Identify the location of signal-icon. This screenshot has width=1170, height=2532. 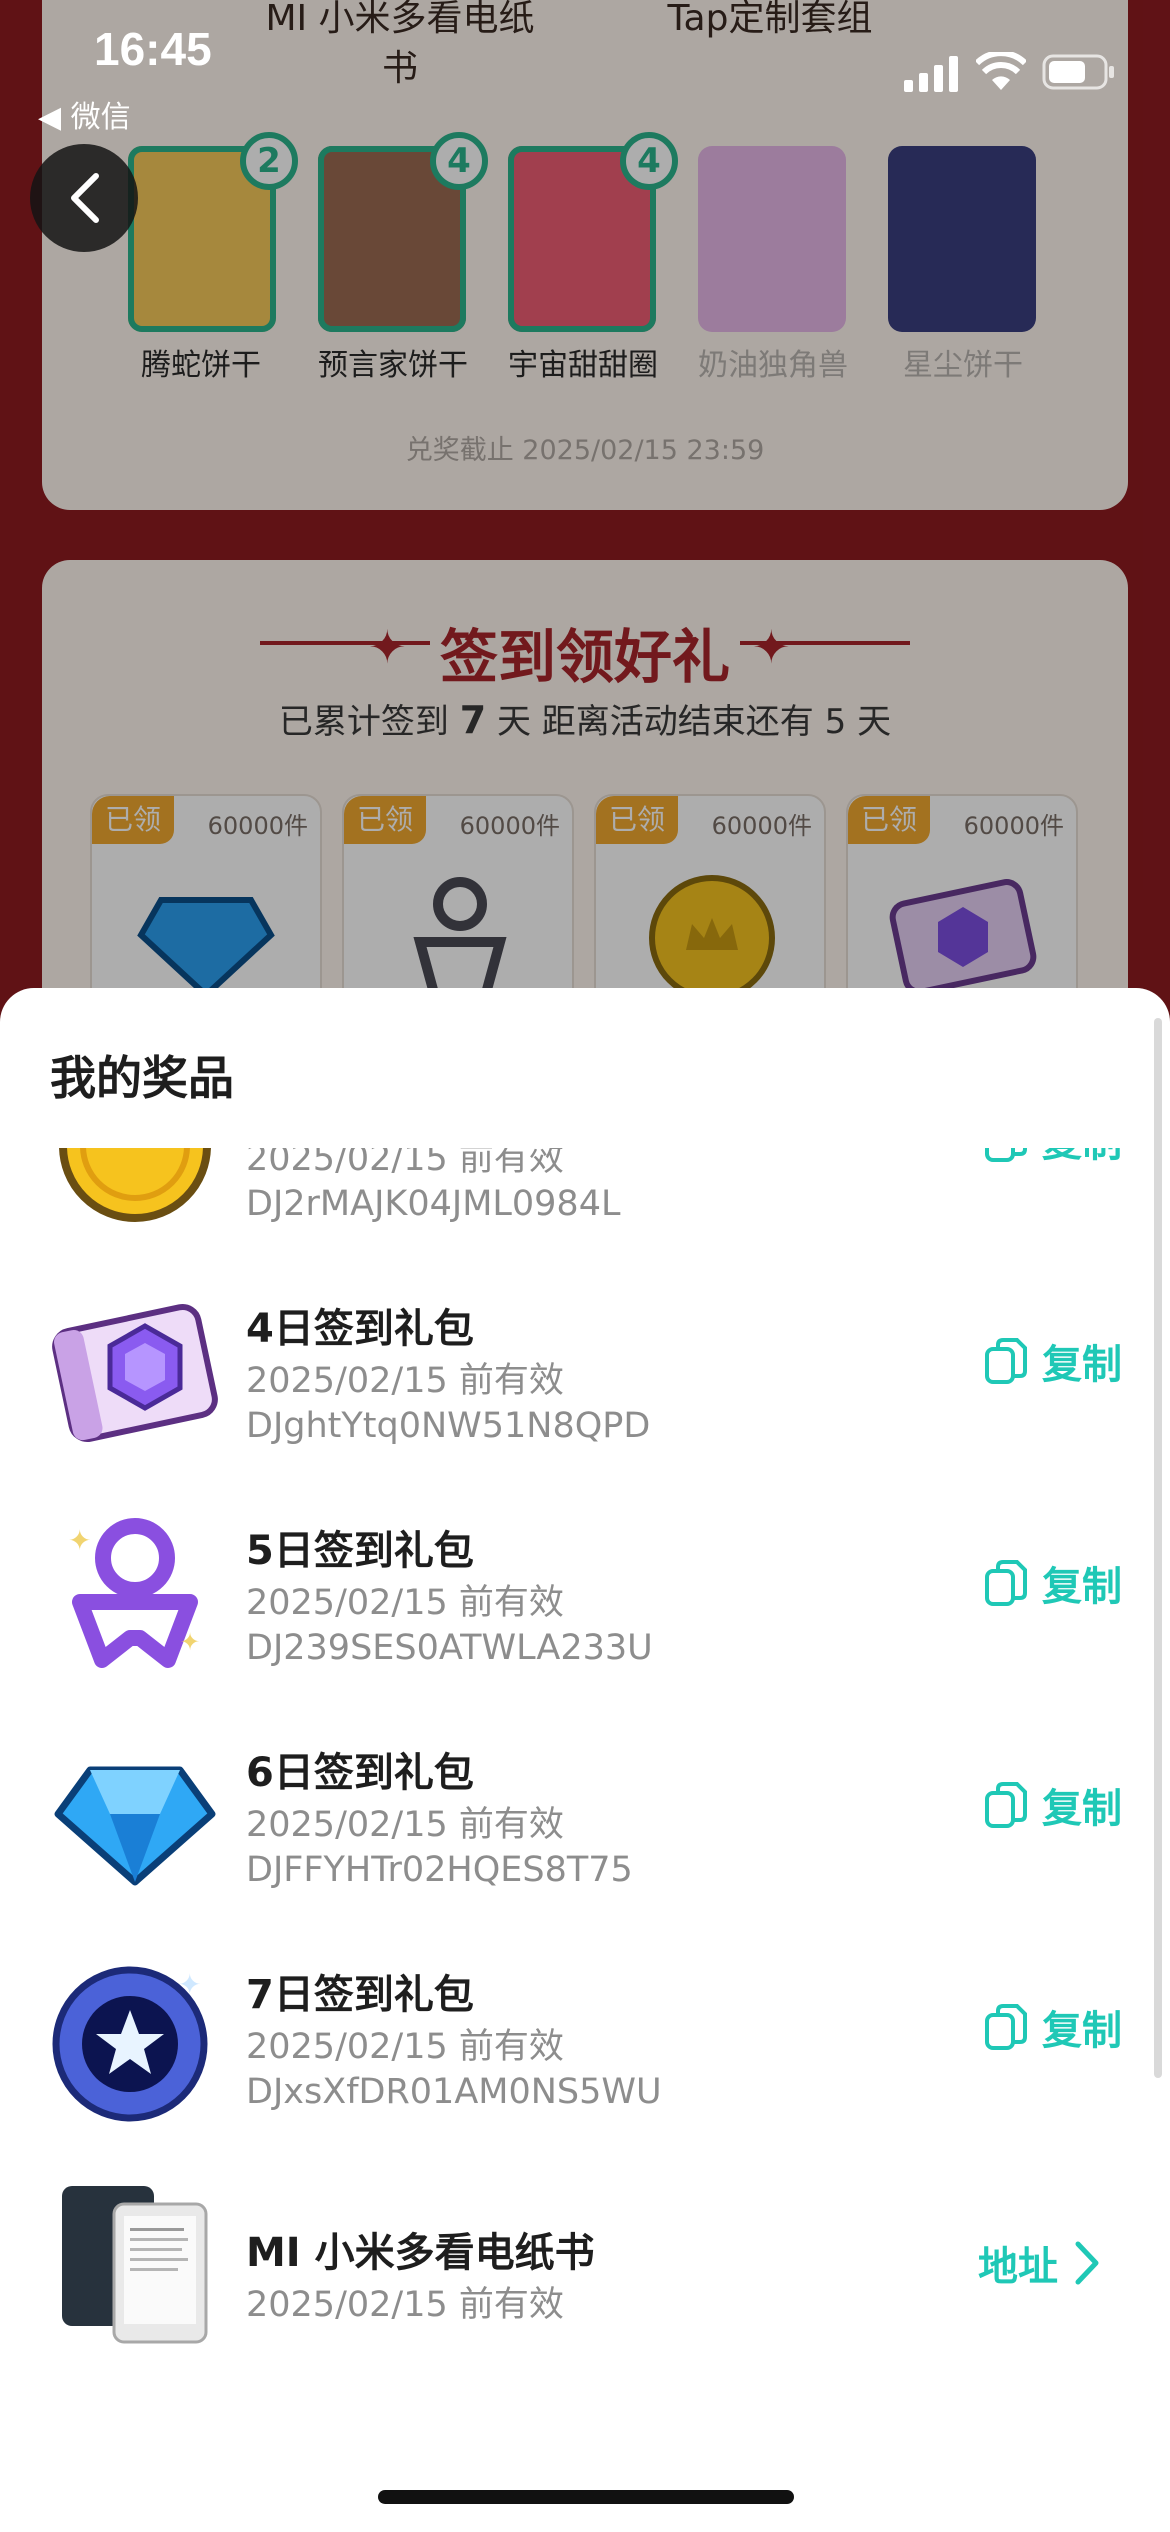
(931, 74).